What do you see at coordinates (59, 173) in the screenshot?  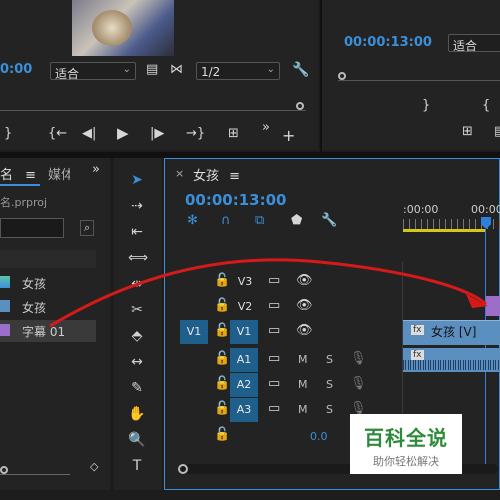 I see `tab-media: 媒体` at bounding box center [59, 173].